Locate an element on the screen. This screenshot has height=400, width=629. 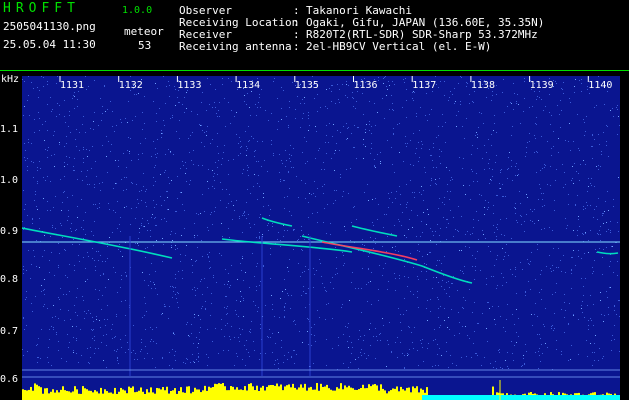
meteor-trail is located at coordinates (277, 222).